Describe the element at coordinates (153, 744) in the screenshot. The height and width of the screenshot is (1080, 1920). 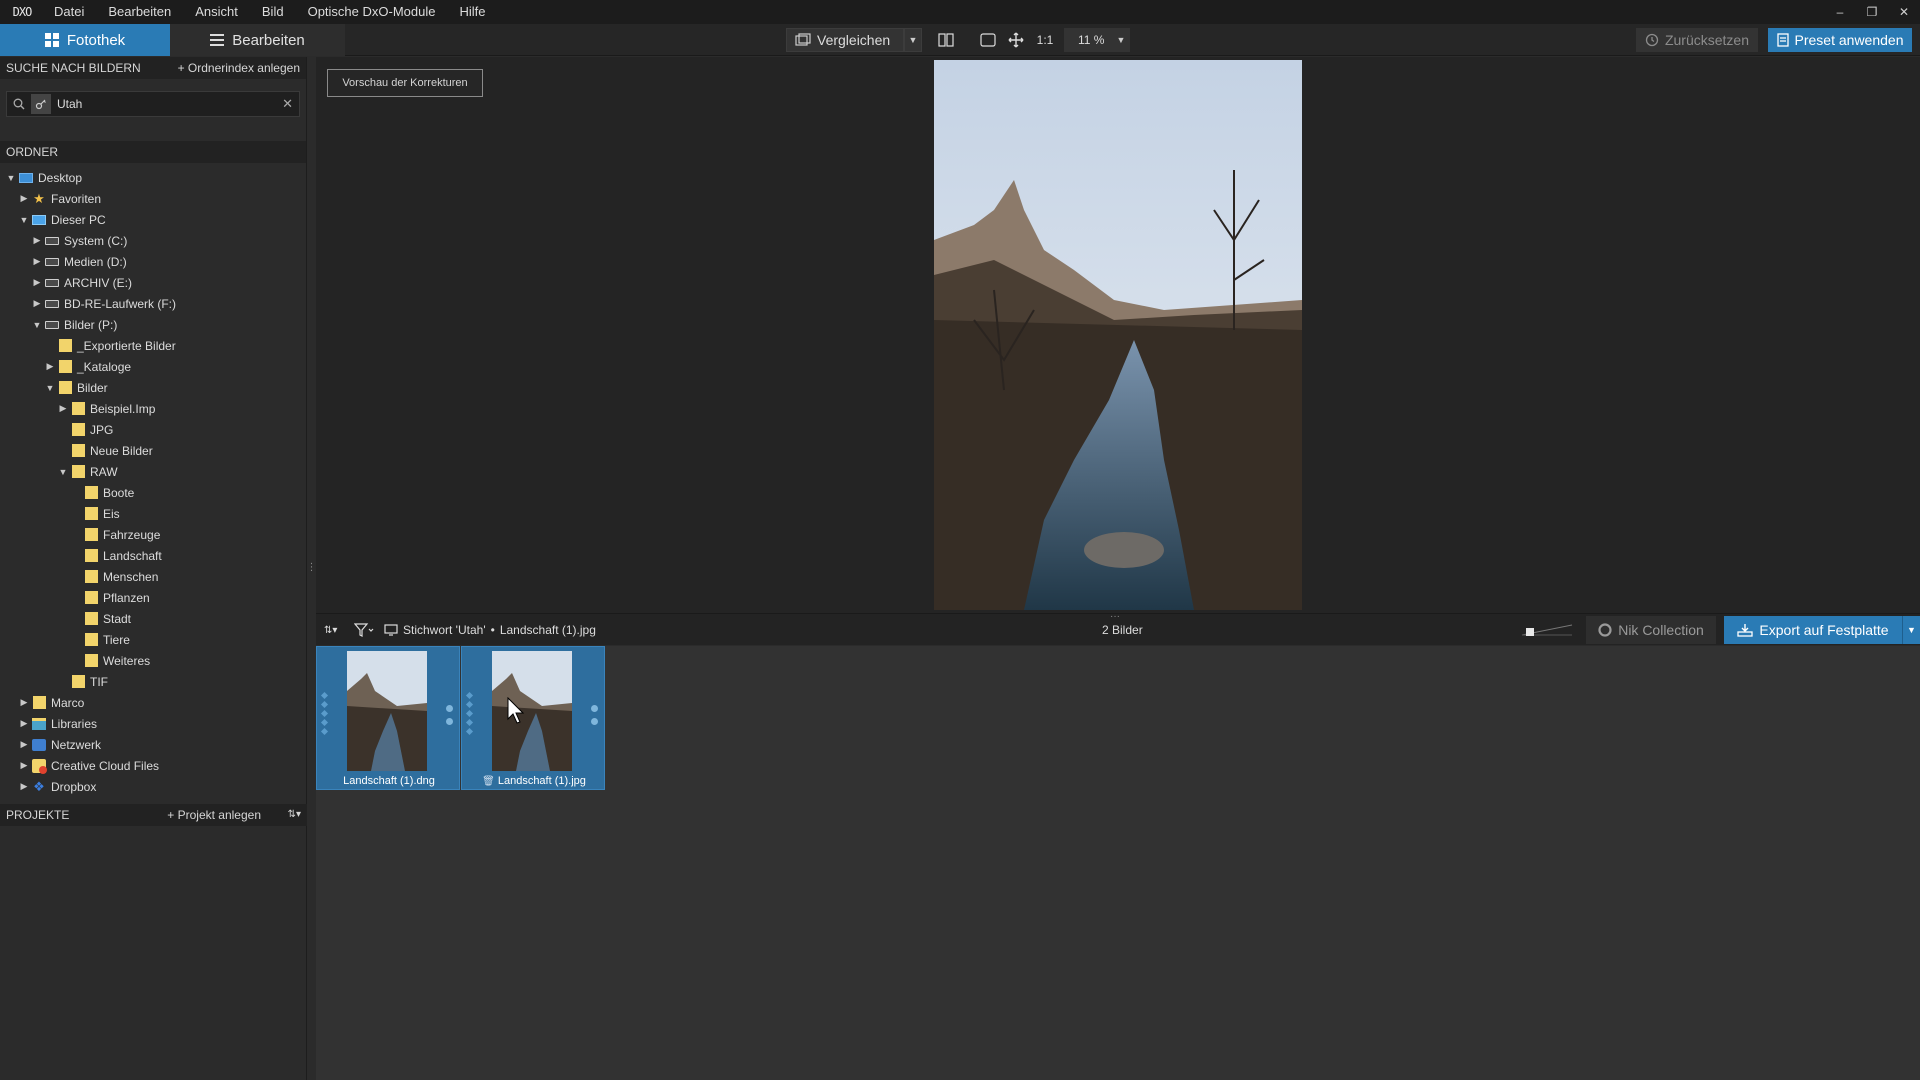
I see `folder-tree-item: ▶ Netzwerk` at that location.